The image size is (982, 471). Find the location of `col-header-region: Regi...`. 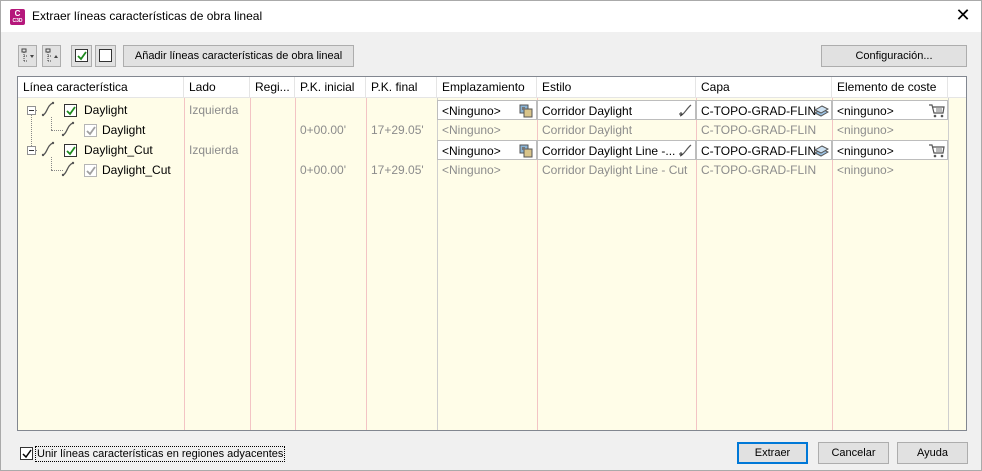

col-header-region: Regi... is located at coordinates (272, 87).